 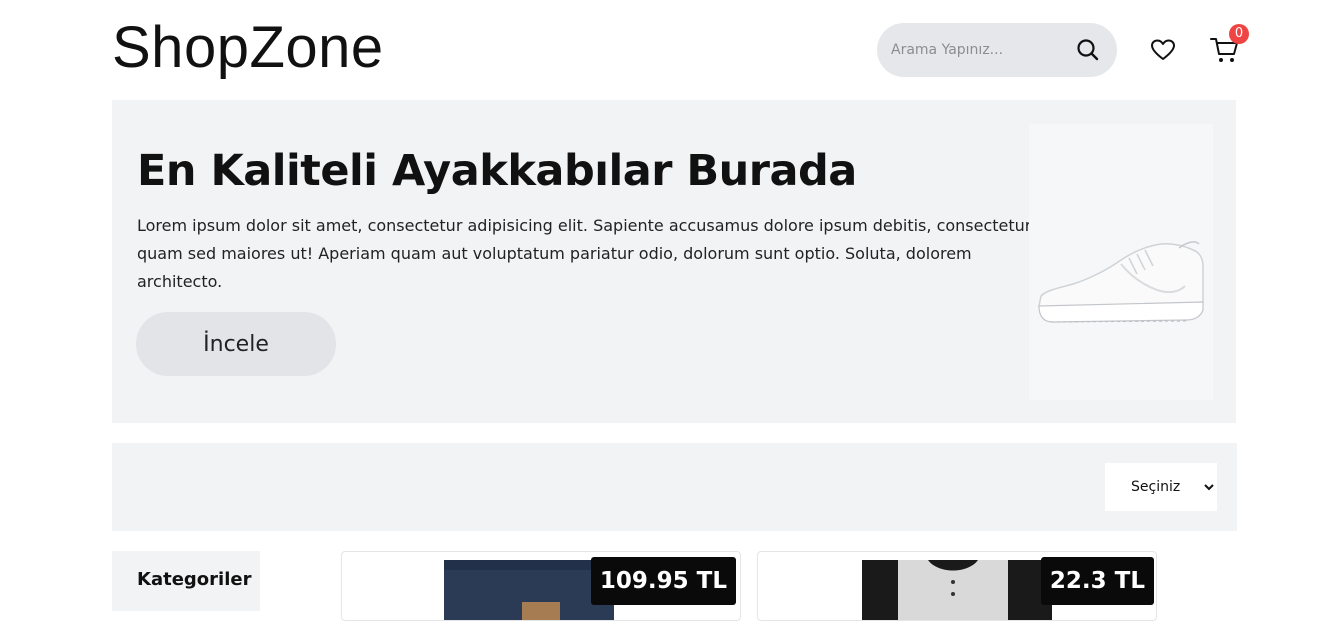 What do you see at coordinates (680, 50) in the screenshot?
I see `header: ShopZone 0` at bounding box center [680, 50].